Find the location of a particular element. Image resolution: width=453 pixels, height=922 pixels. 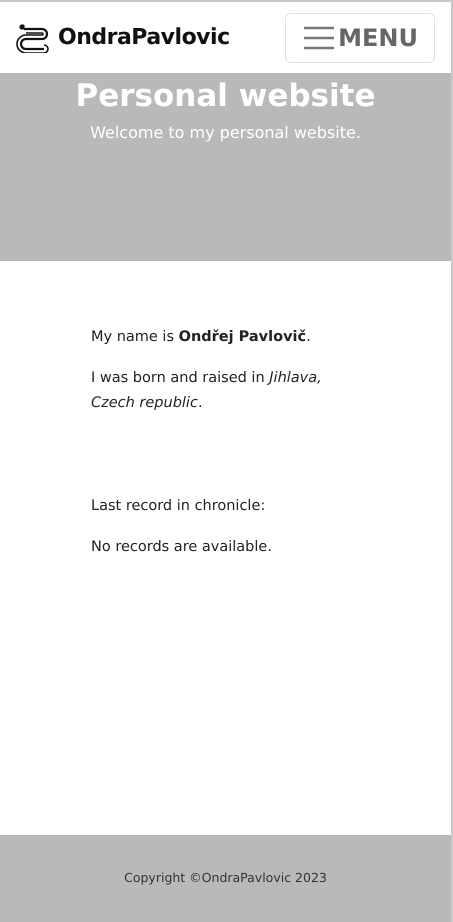

intro-paragraph: My name is Ondřej Pavlovič. is located at coordinates (201, 337).